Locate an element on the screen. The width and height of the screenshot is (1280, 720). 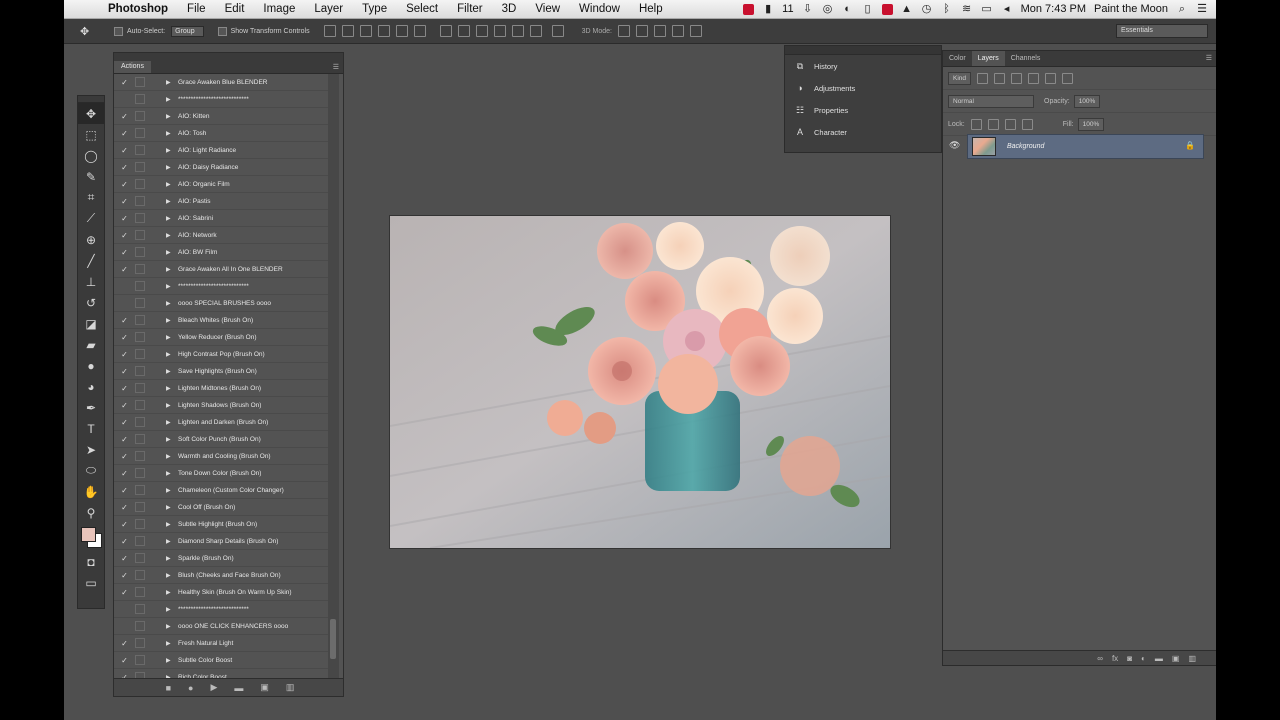
stop-recording-icon: ■ is located at coordinates (167, 688).